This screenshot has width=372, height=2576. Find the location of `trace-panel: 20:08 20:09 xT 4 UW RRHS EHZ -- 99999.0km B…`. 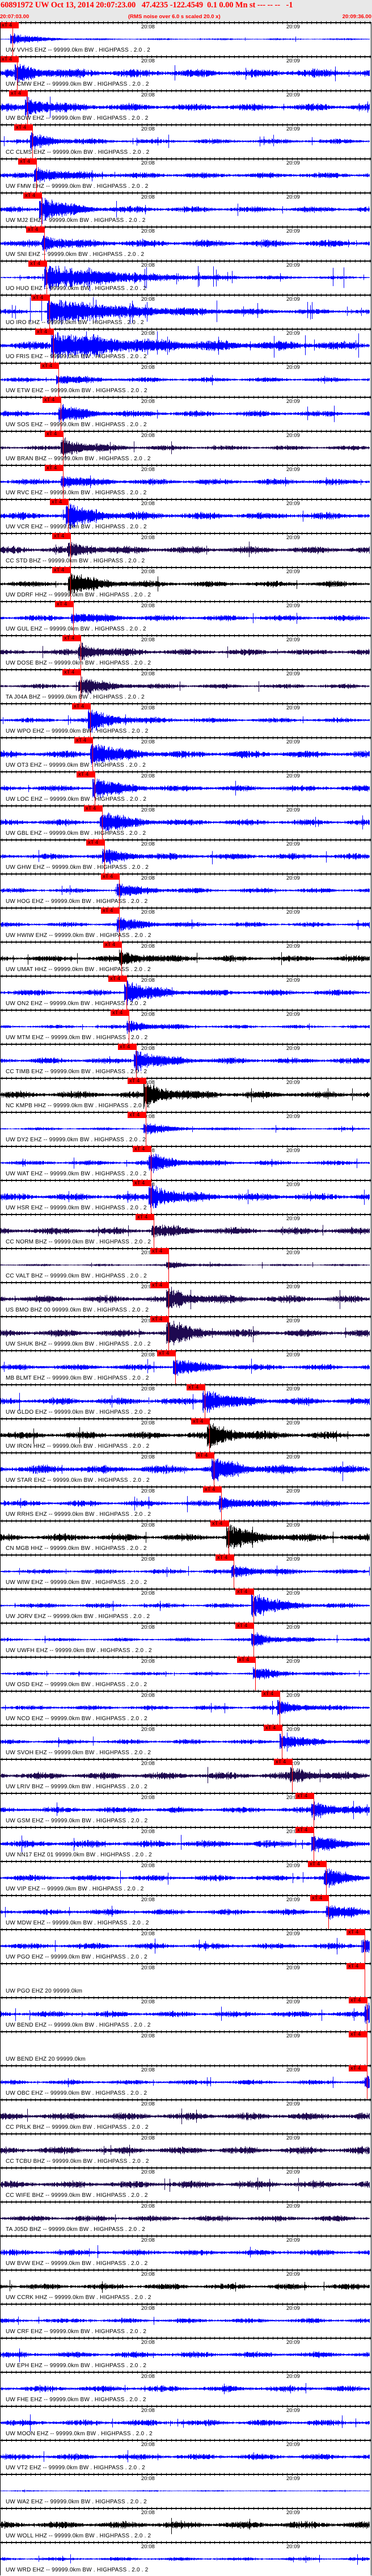

trace-panel: 20:08 20:09 xT 4 UW RRHS EHZ -- 99999.0km B… is located at coordinates (186, 1502).